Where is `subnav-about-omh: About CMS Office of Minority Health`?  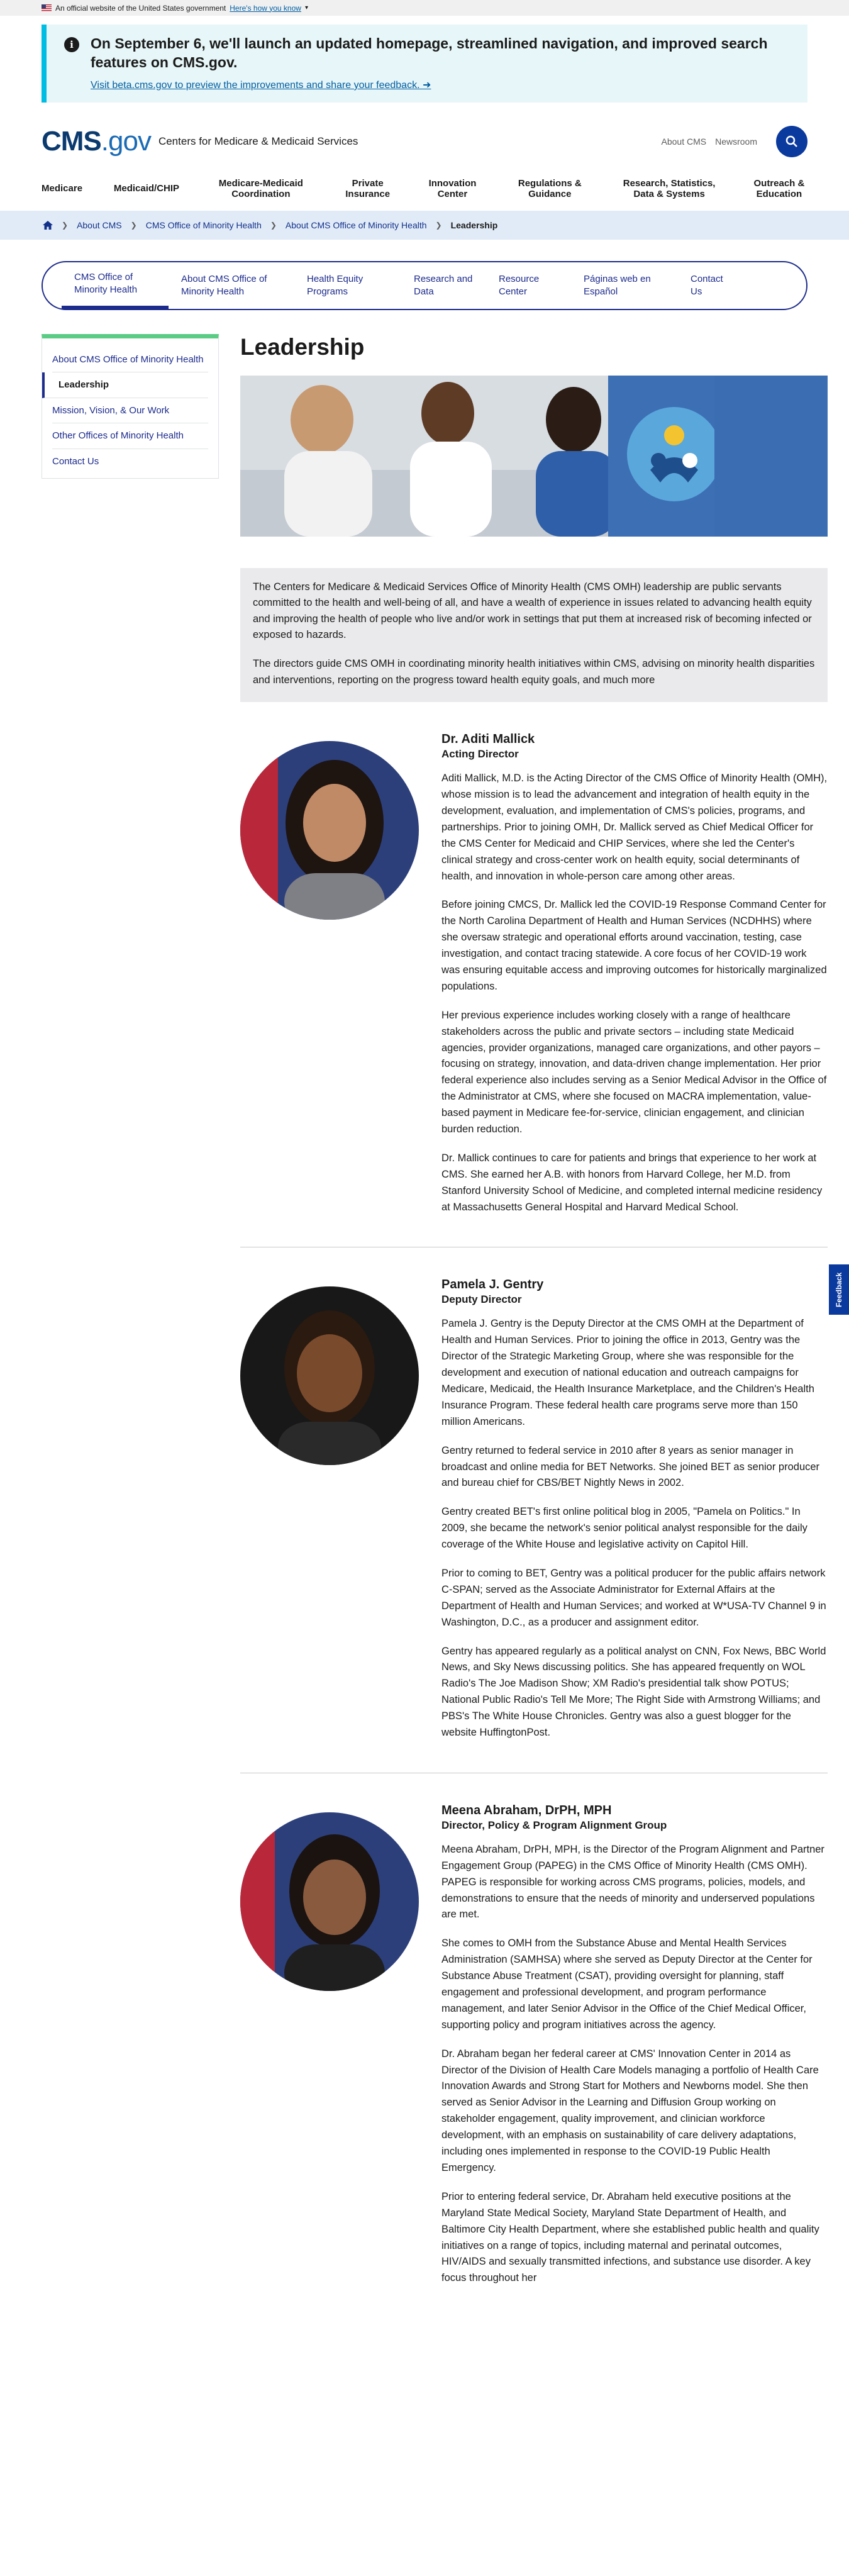
subnav-about-omh: About CMS Office of Minority Health is located at coordinates (232, 285).